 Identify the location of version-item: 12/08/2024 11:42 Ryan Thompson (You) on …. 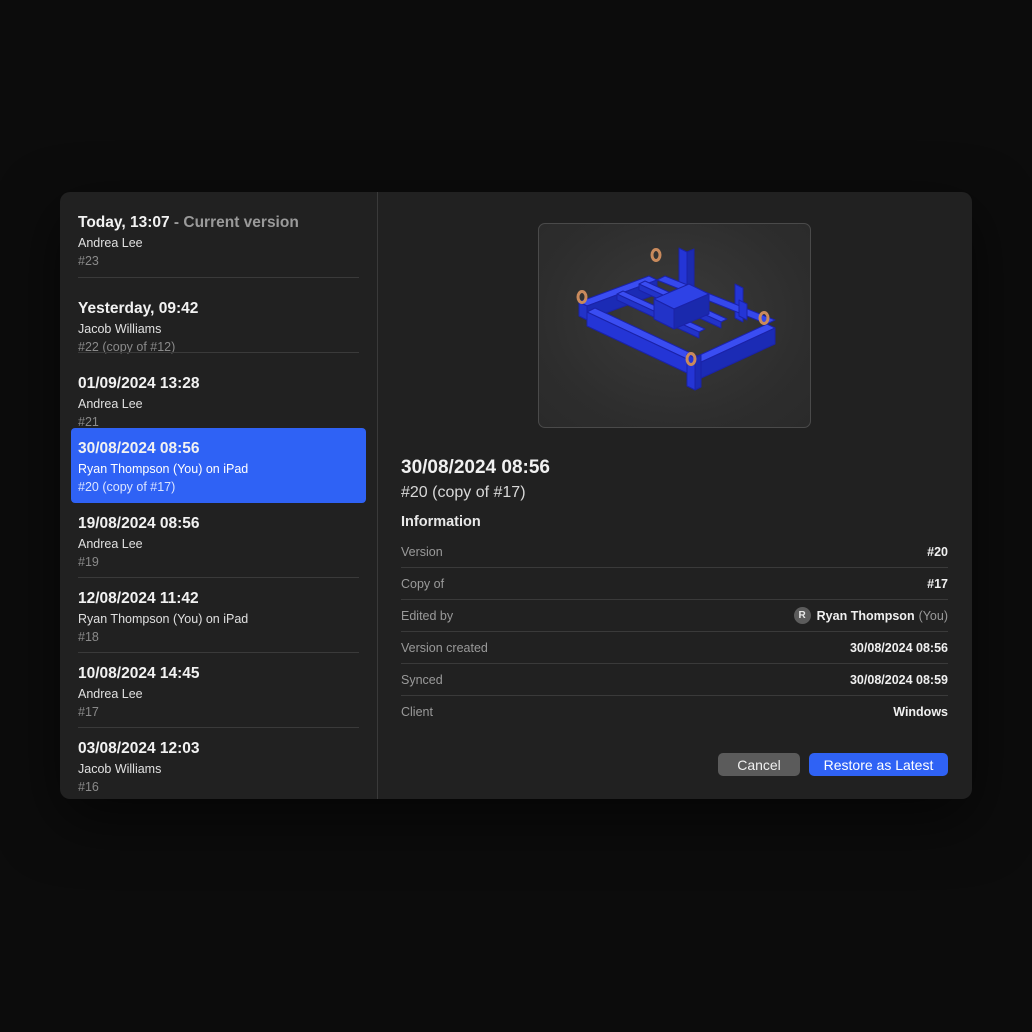
(218, 615).